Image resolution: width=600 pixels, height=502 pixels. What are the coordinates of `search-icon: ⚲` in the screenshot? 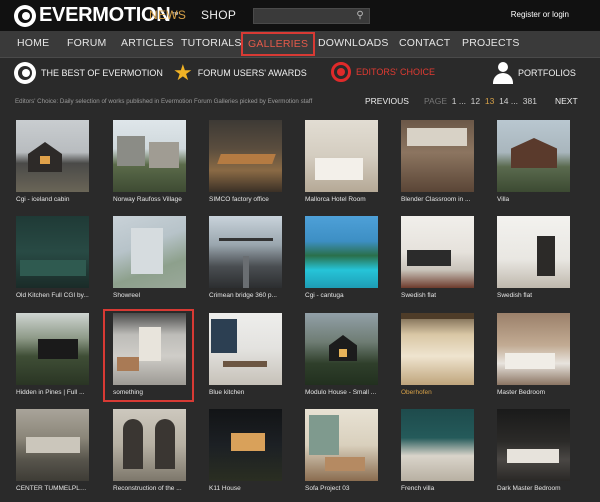 It's located at (360, 16).